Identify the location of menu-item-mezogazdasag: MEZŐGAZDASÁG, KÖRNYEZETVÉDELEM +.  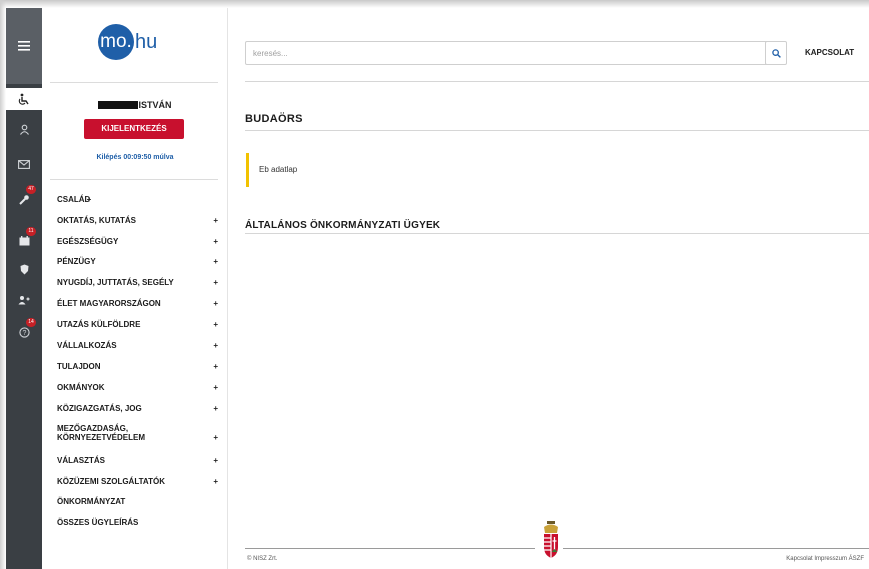
(137, 433).